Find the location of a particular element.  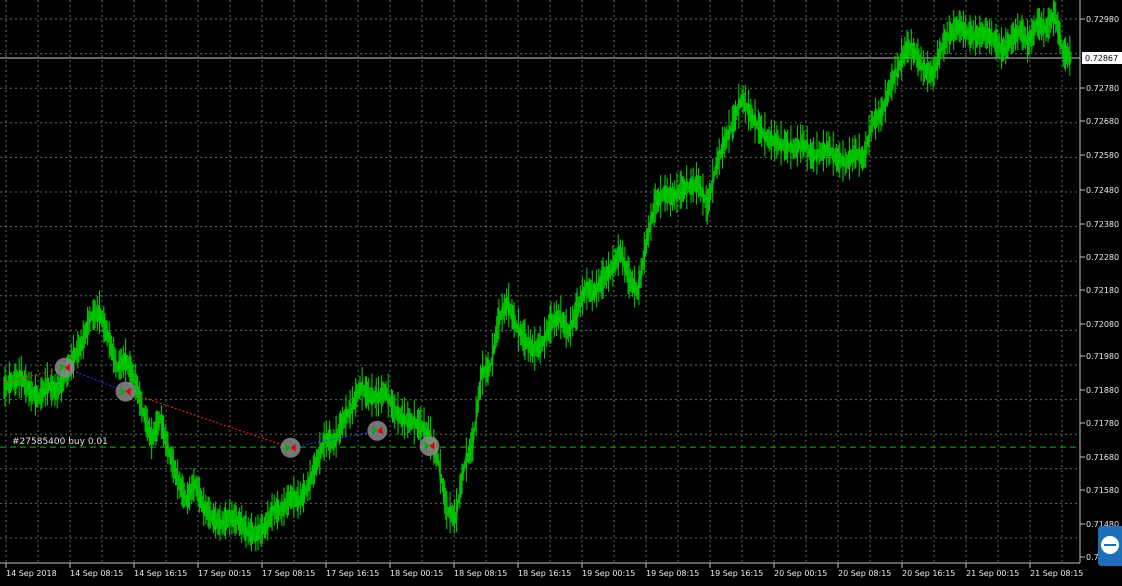

y-tick-label: 0.72780 is located at coordinates (1102, 88).